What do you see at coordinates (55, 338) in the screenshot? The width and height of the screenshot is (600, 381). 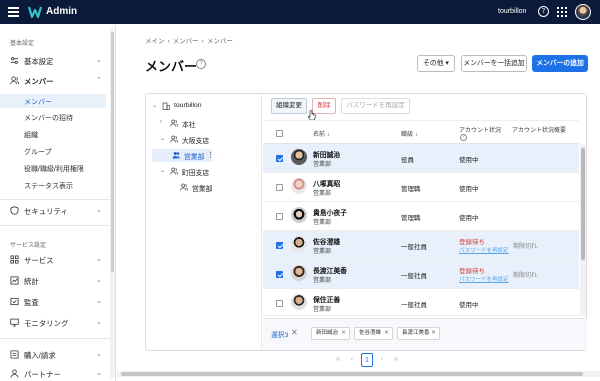 I see `sidebar-divider` at bounding box center [55, 338].